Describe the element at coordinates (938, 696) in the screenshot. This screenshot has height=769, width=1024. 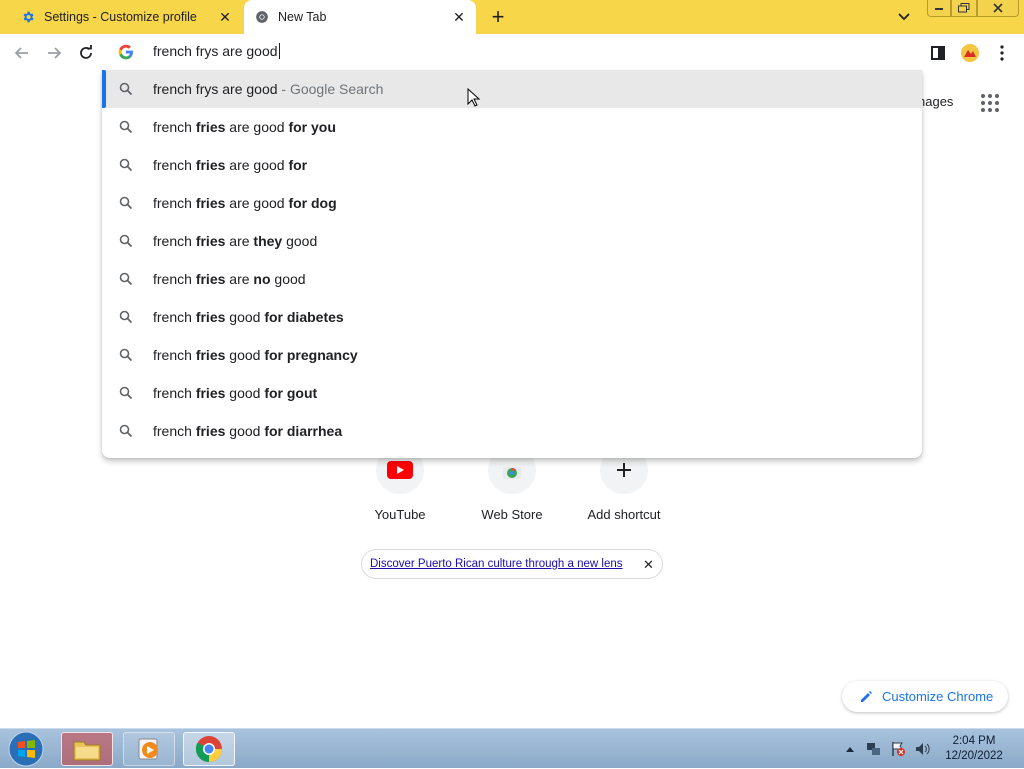
I see `customize-chrome-label: Customize Chrome` at that location.